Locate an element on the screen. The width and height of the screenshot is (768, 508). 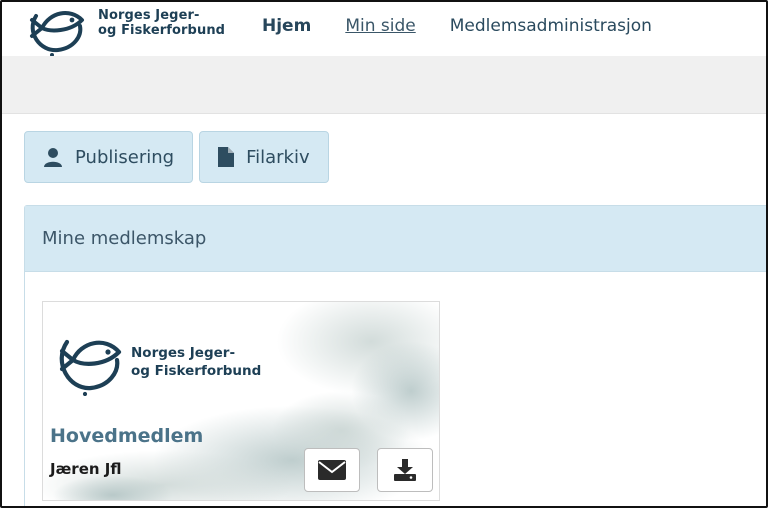
email-button is located at coordinates (332, 470).